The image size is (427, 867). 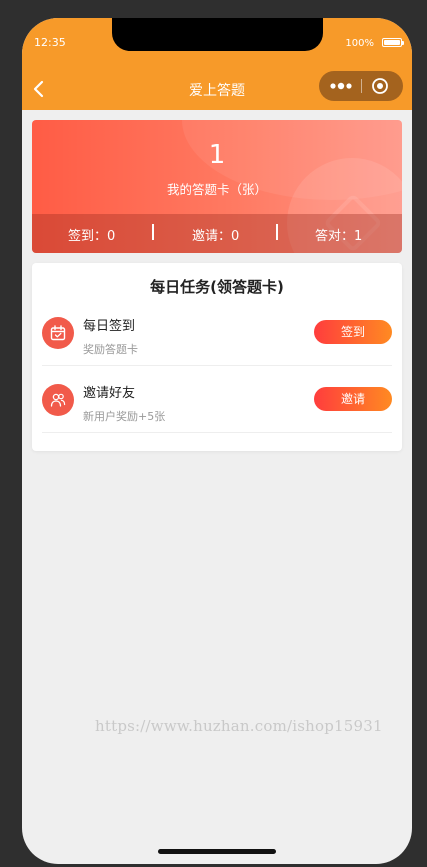 I want to click on daily-tasks-title: 每日任务(领答题卡), so click(x=217, y=287).